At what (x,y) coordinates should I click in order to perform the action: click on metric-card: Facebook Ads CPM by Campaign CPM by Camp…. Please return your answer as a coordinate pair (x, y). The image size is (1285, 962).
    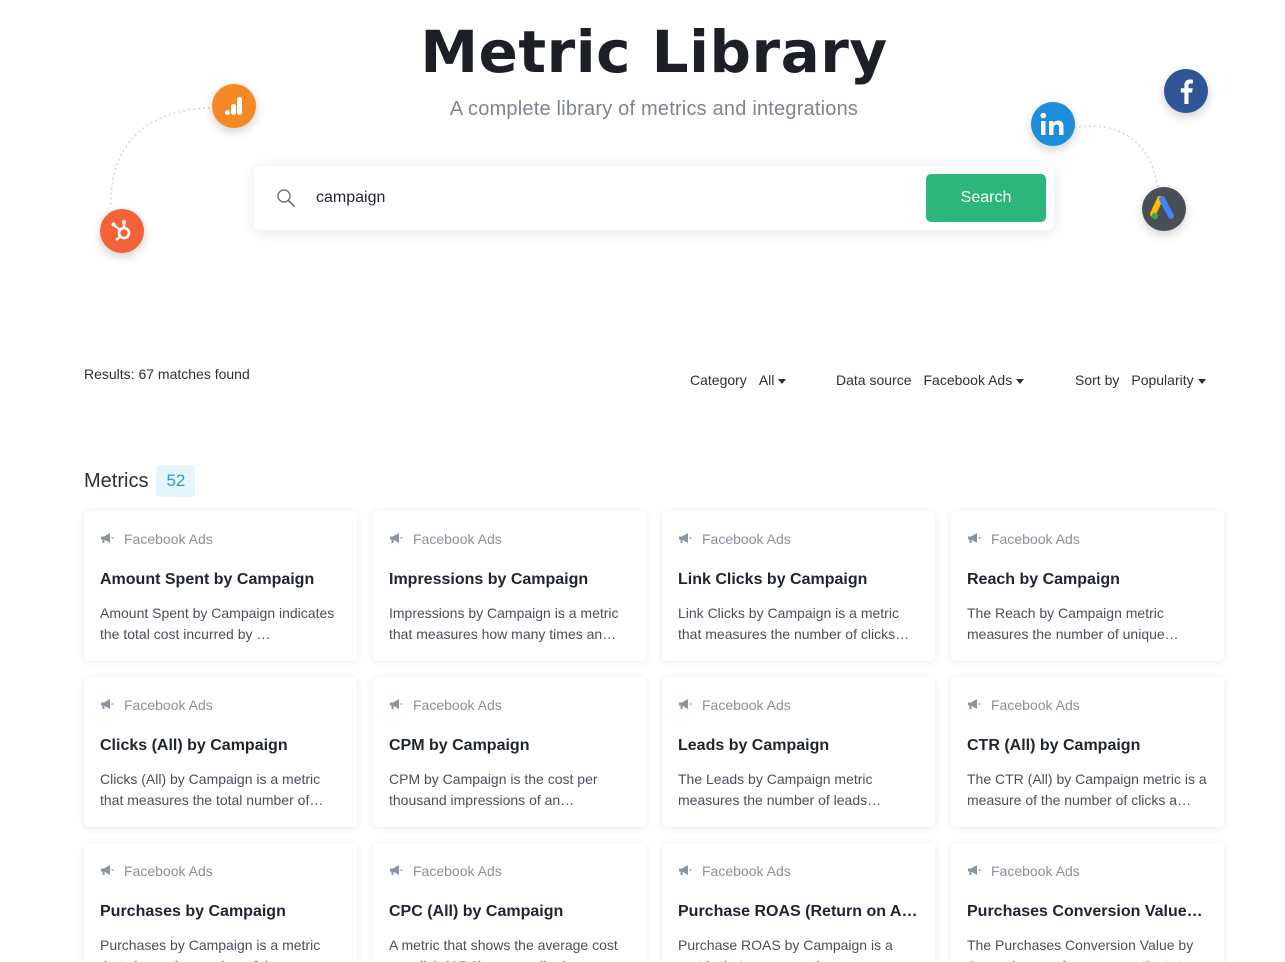
    Looking at the image, I should click on (509, 752).